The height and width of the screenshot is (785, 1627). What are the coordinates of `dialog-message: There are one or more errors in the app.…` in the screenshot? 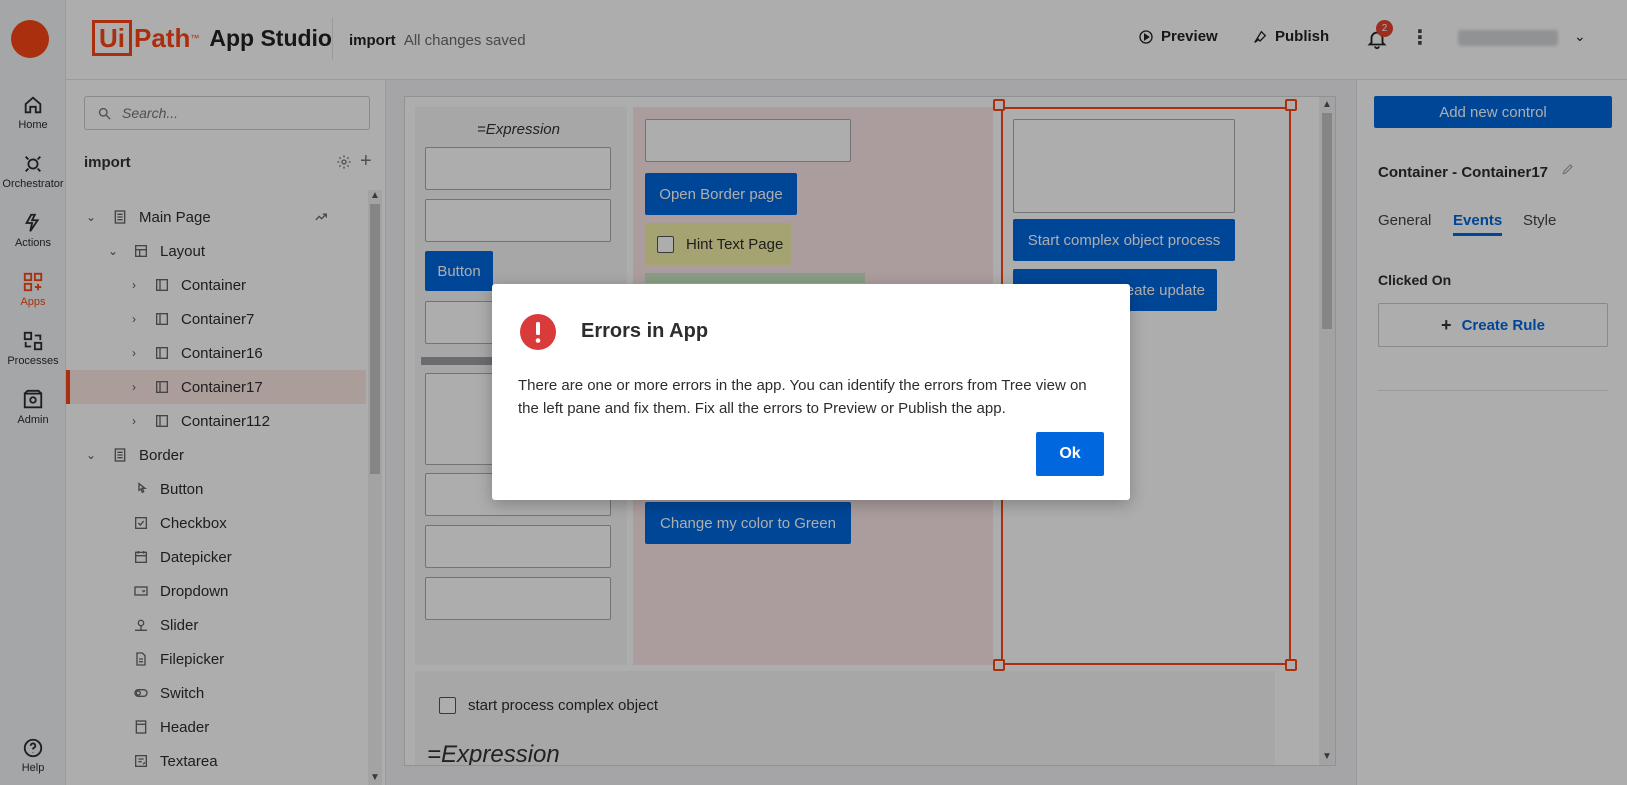 It's located at (802, 397).